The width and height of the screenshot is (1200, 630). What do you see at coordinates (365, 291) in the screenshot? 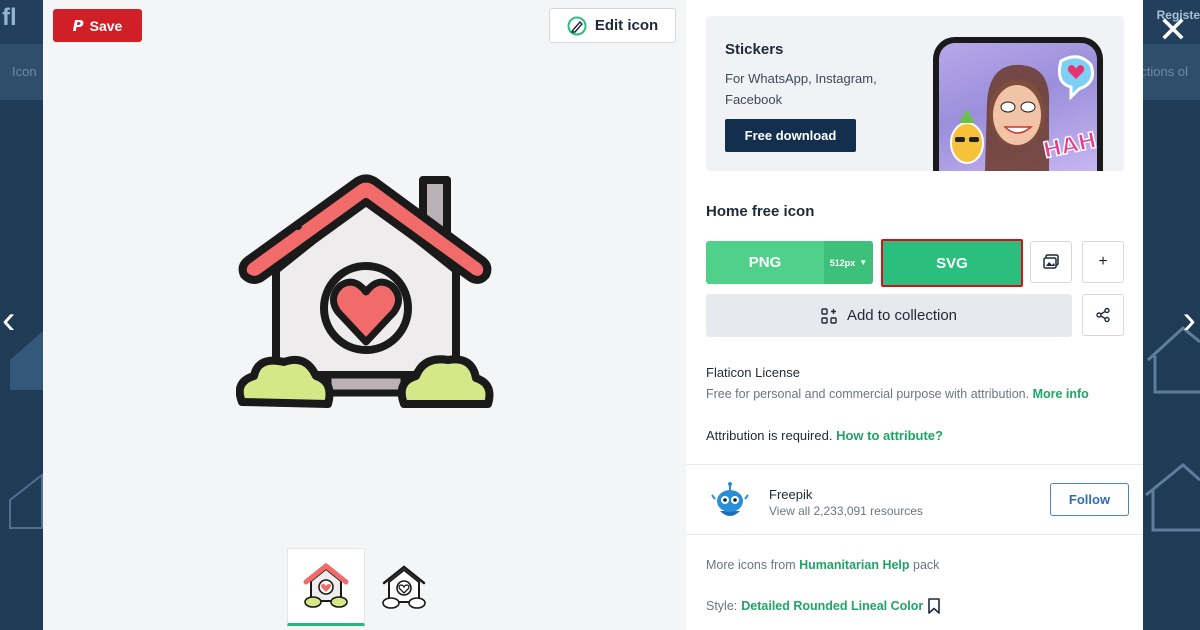
I see `home-heart-icon` at bounding box center [365, 291].